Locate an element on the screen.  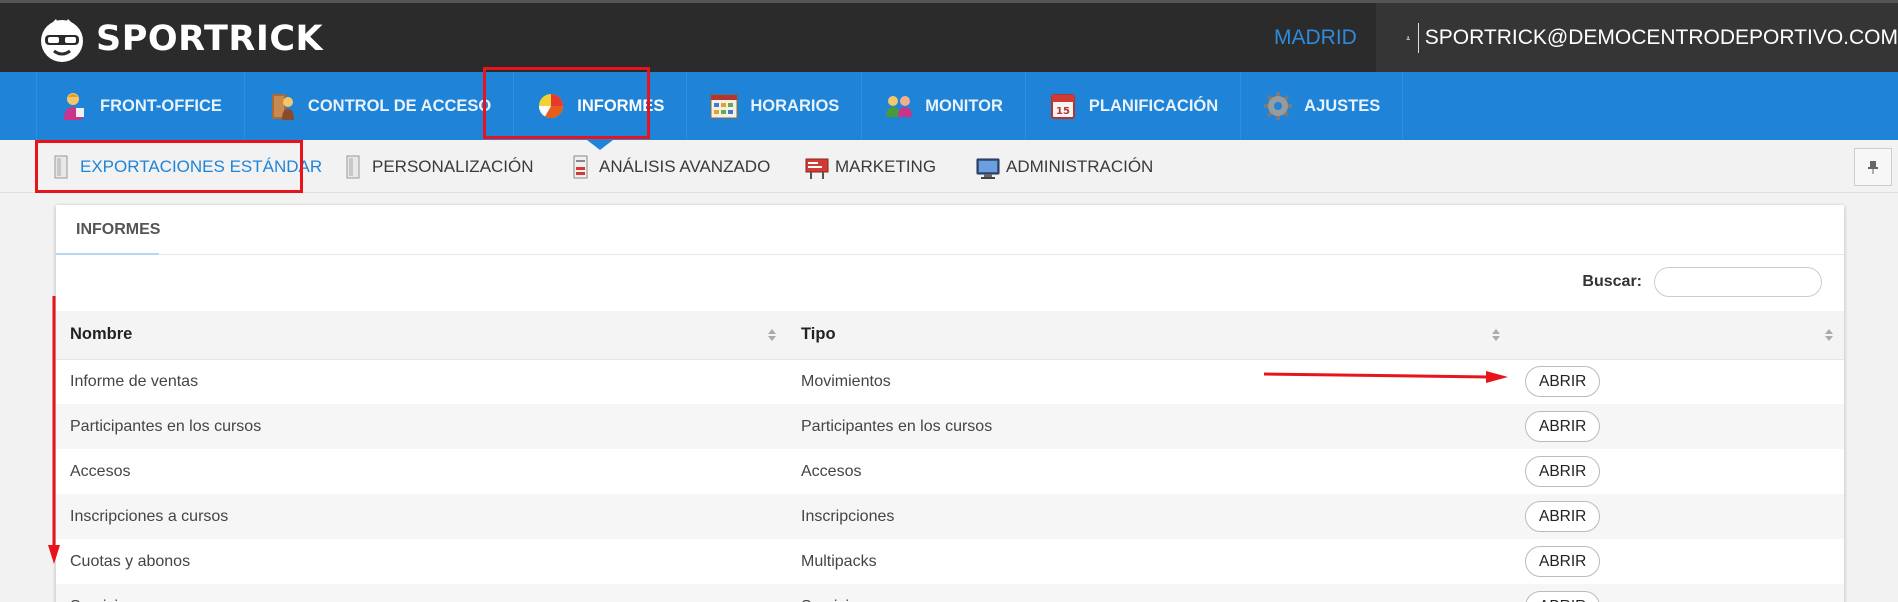
calendar-grid-icon is located at coordinates (724, 106).